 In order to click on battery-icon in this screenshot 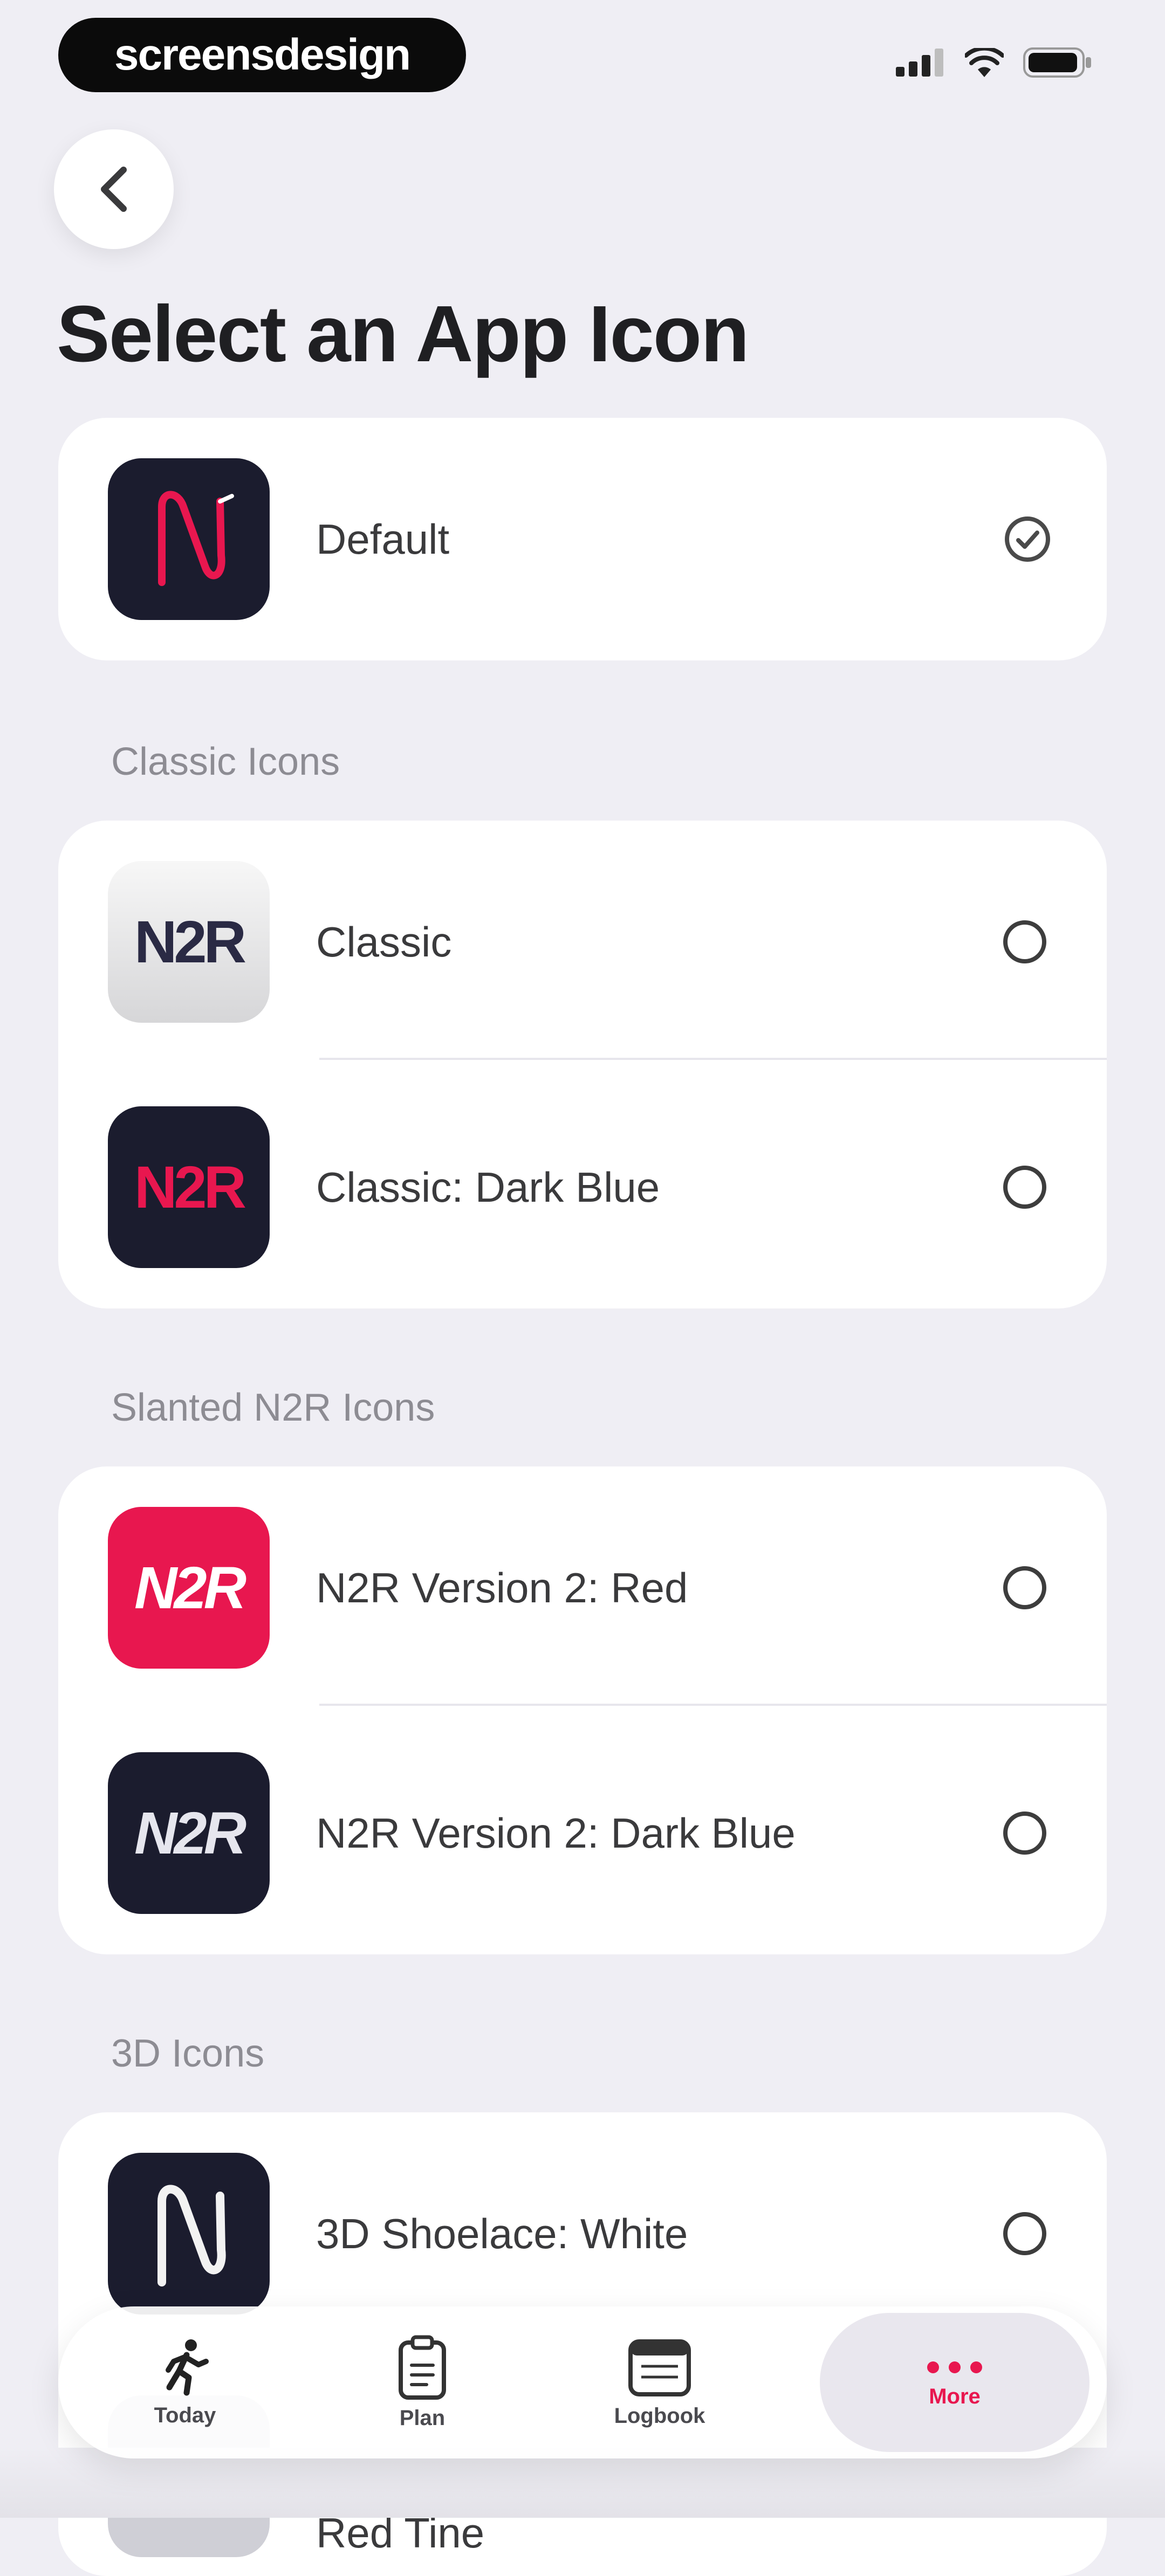, I will do `click(1057, 62)`.